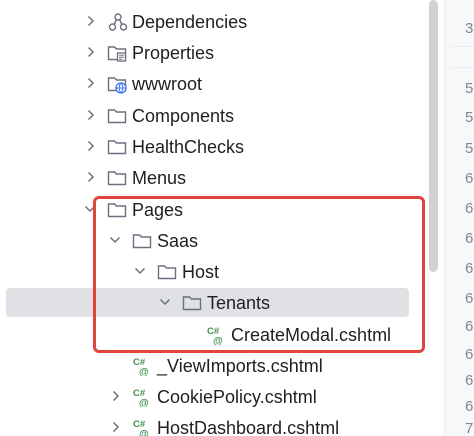 This screenshot has width=474, height=436. What do you see at coordinates (237, 397) in the screenshot?
I see `tree-item-label: CookiePolicy.cshtml` at bounding box center [237, 397].